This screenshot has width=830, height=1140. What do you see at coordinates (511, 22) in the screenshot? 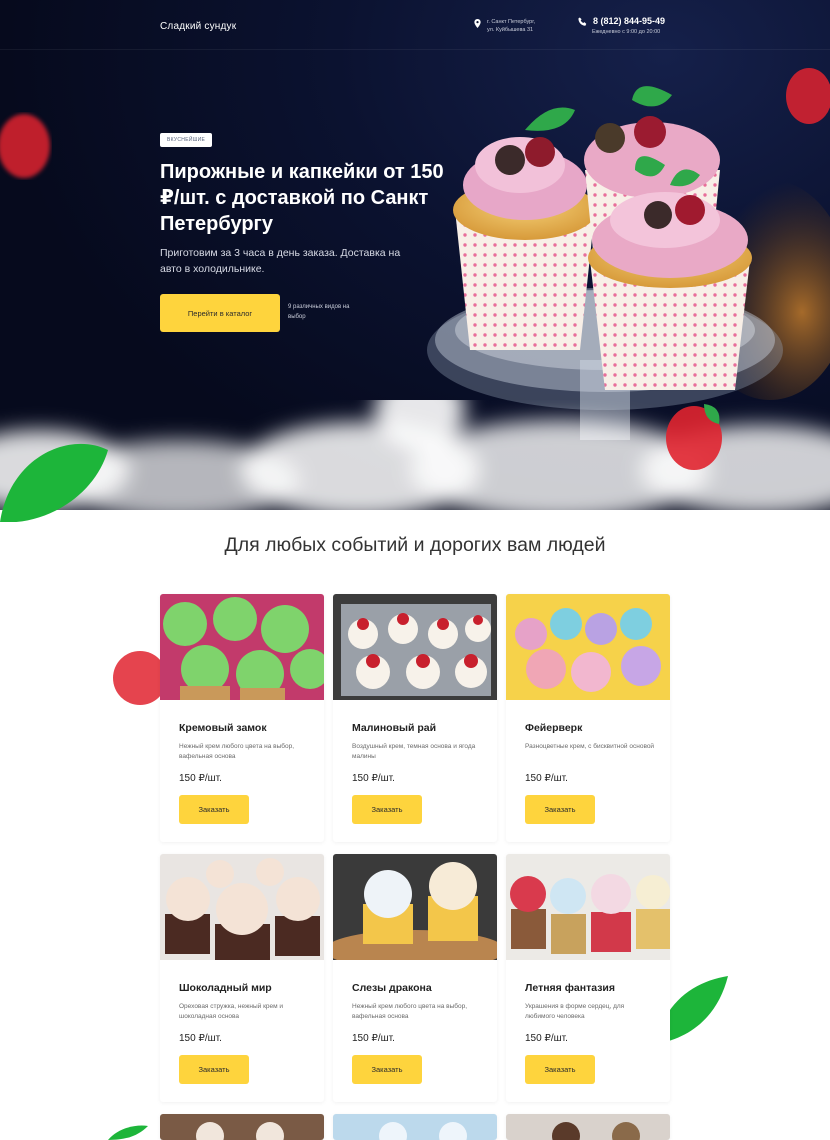
I see `address-line-city: г. Санкт Петербург,` at bounding box center [511, 22].